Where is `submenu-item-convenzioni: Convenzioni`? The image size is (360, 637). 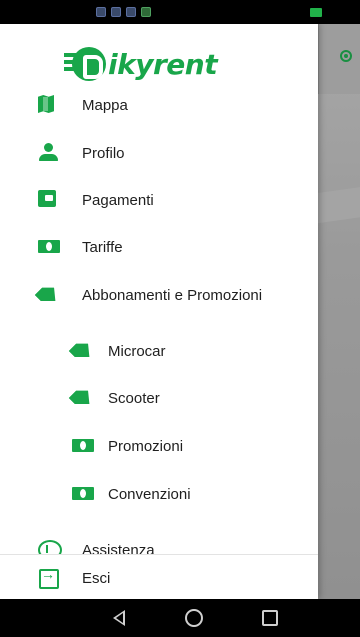
submenu-item-convenzioni: Convenzioni is located at coordinates (159, 494).